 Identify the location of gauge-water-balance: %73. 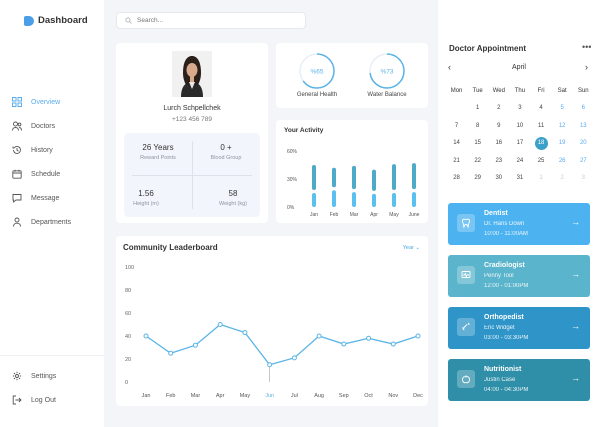
(387, 71).